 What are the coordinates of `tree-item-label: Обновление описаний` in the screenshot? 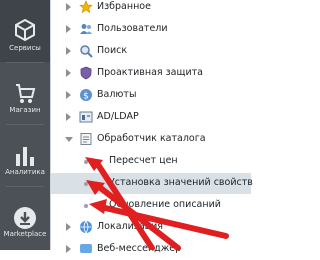 It's located at (165, 204).